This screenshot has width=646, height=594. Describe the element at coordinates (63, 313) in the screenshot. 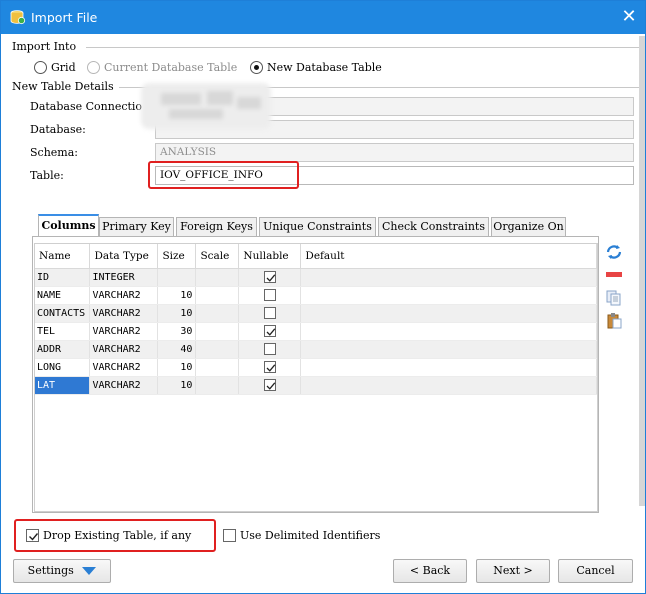

I see `cell-name: CONTACTS` at that location.